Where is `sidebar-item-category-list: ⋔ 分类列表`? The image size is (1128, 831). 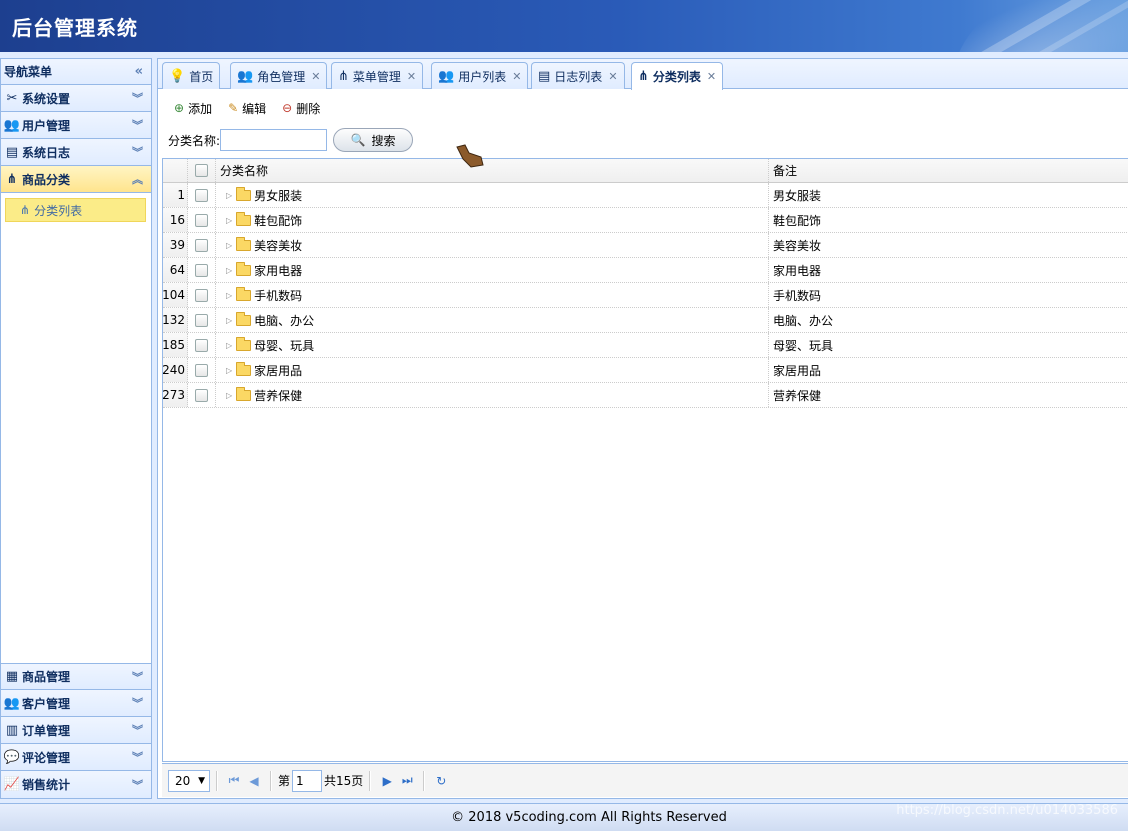 sidebar-item-category-list: ⋔ 分类列表 is located at coordinates (75, 210).